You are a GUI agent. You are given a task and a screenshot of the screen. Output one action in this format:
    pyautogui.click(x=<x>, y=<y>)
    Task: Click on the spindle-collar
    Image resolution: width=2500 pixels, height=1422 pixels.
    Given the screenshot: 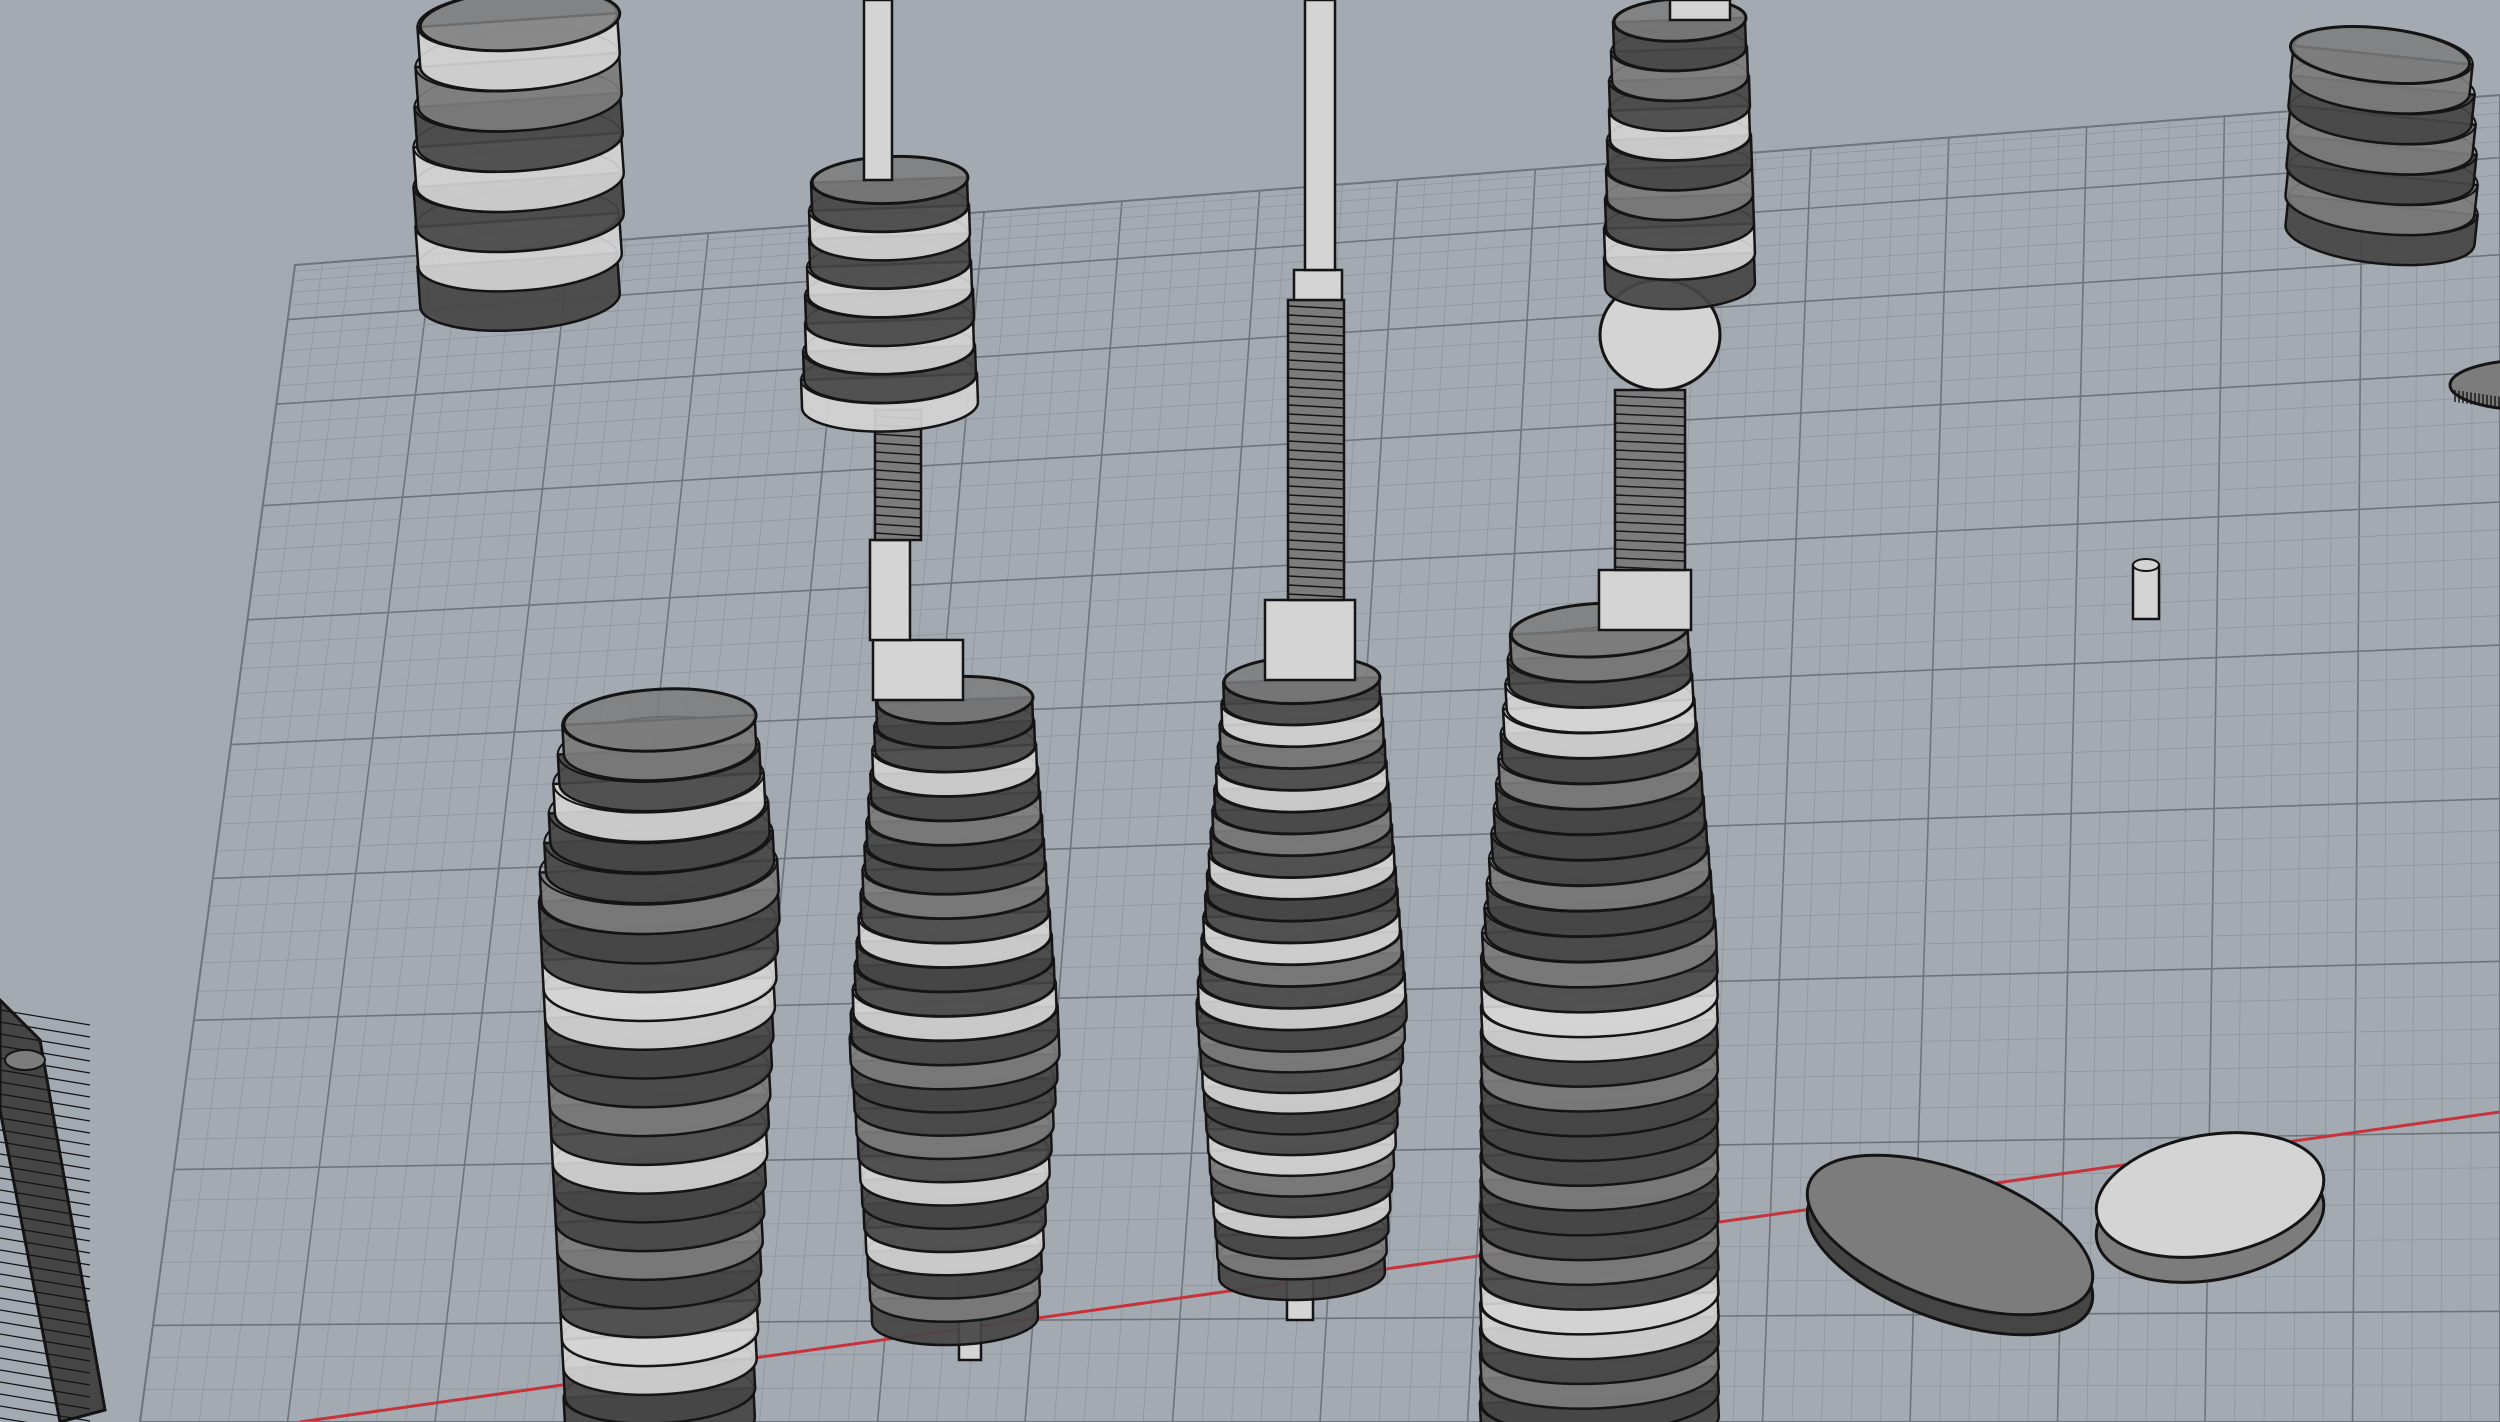 What is the action you would take?
    pyautogui.click(x=25, y=1060)
    